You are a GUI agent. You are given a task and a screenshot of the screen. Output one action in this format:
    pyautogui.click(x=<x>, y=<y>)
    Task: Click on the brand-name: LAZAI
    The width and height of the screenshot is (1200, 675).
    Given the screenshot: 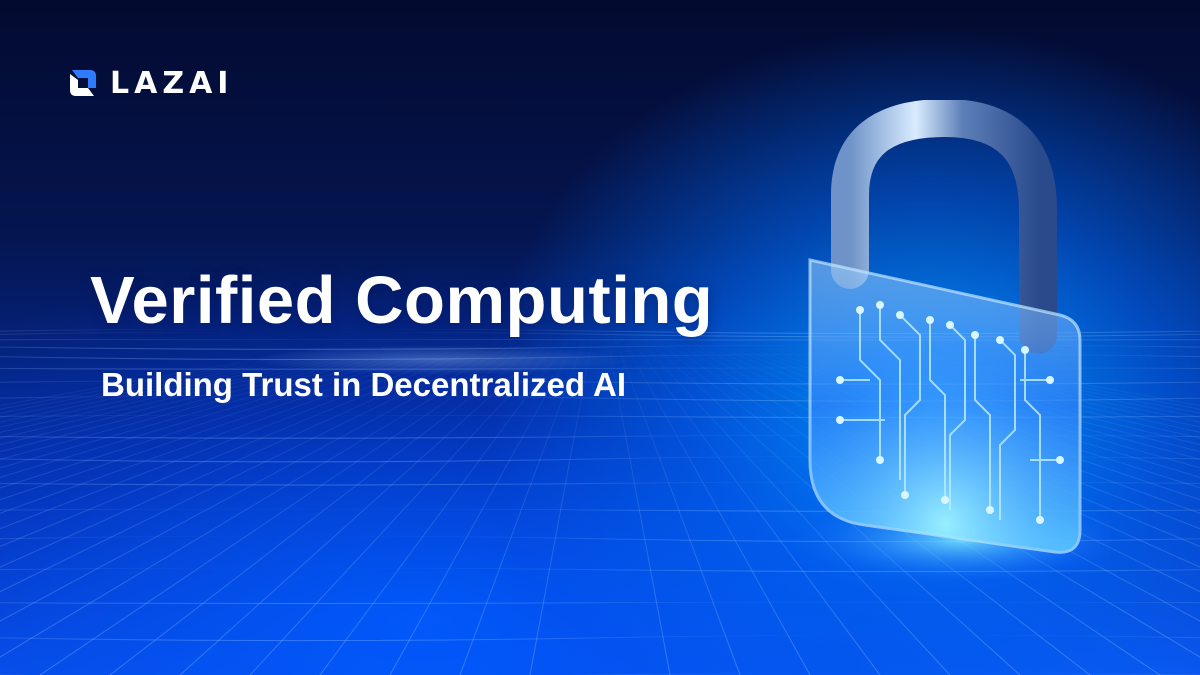 What is the action you would take?
    pyautogui.click(x=172, y=83)
    